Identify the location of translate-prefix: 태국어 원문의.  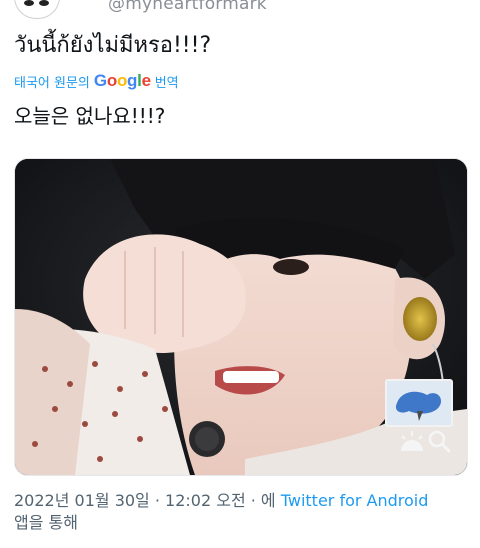
(52, 83).